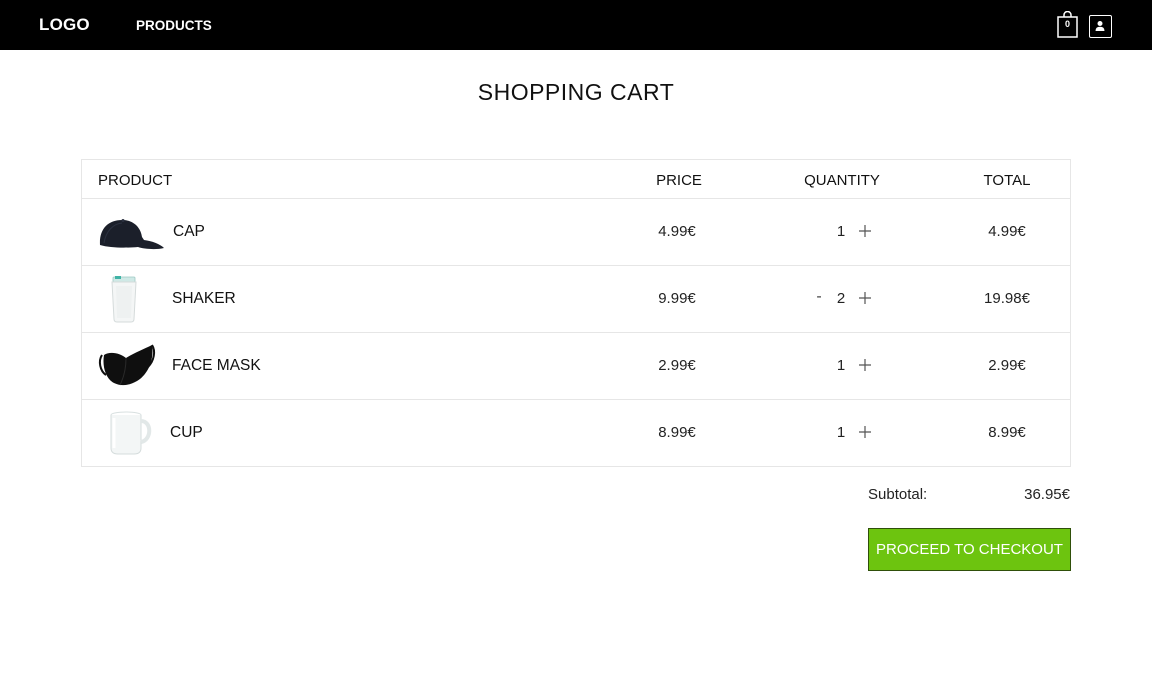 The width and height of the screenshot is (1152, 700). What do you see at coordinates (189, 232) in the screenshot?
I see `product-name: CAP` at bounding box center [189, 232].